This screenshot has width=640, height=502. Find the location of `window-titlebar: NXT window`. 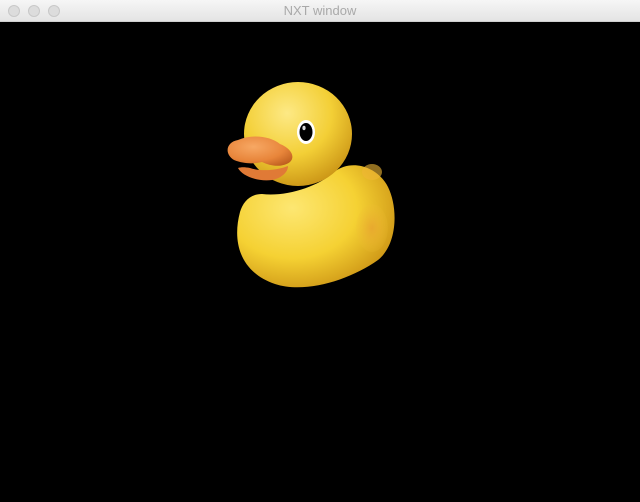

window-titlebar: NXT window is located at coordinates (320, 11).